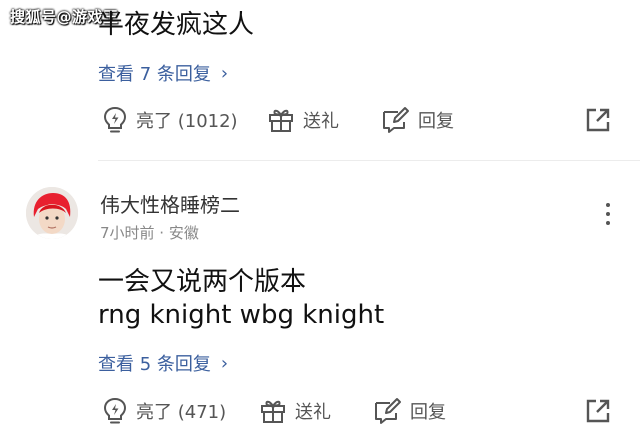 This screenshot has height=437, width=640. Describe the element at coordinates (608, 214) in the screenshot. I see `more-vertical-icon` at that location.